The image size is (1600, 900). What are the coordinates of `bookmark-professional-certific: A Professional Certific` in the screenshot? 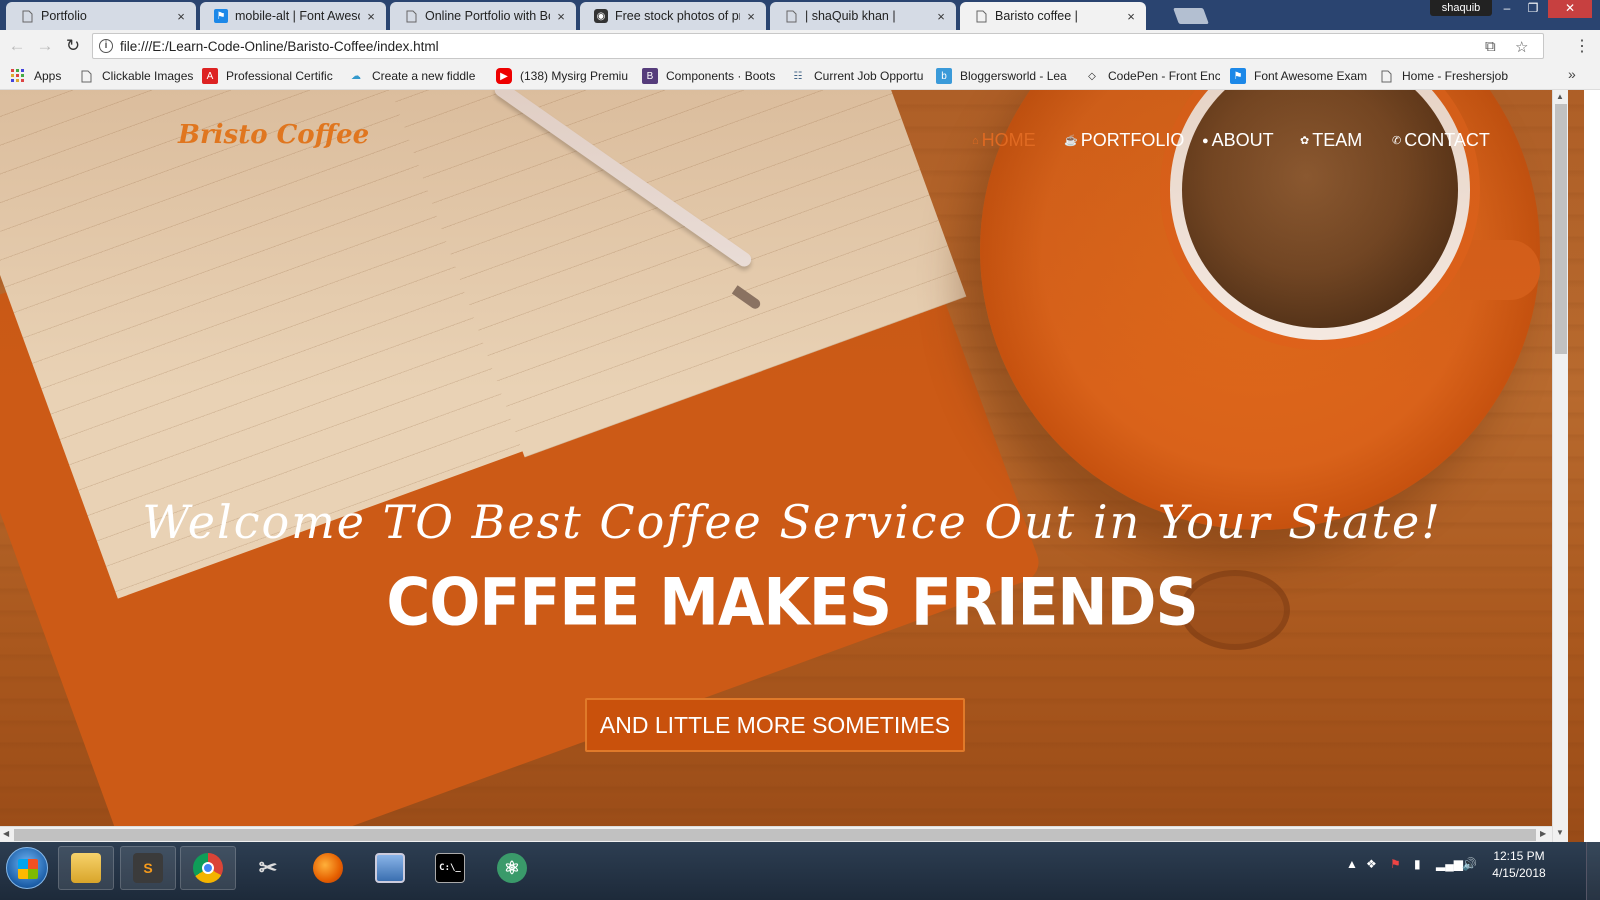 It's located at (270, 76).